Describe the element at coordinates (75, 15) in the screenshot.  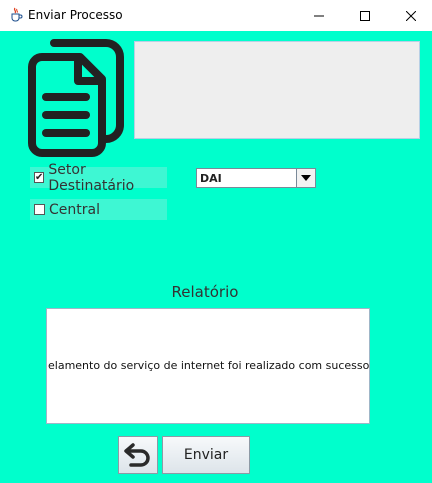
I see `window-title: Enviar Processo` at that location.